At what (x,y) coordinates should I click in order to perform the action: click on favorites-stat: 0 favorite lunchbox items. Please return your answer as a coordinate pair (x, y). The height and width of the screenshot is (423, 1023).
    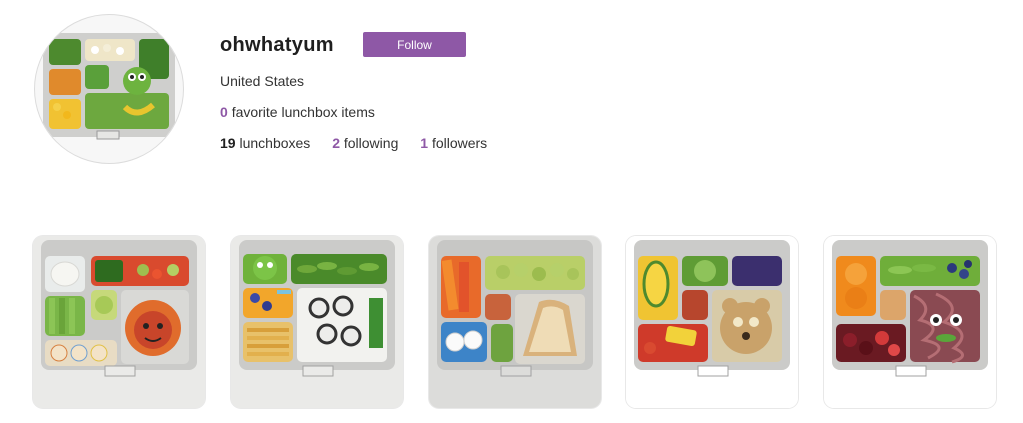
    Looking at the image, I should click on (297, 112).